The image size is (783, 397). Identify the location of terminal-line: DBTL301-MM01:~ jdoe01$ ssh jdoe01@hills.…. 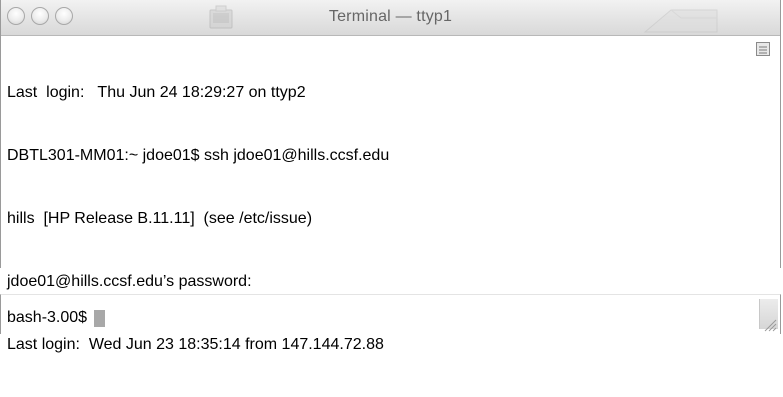
(198, 155).